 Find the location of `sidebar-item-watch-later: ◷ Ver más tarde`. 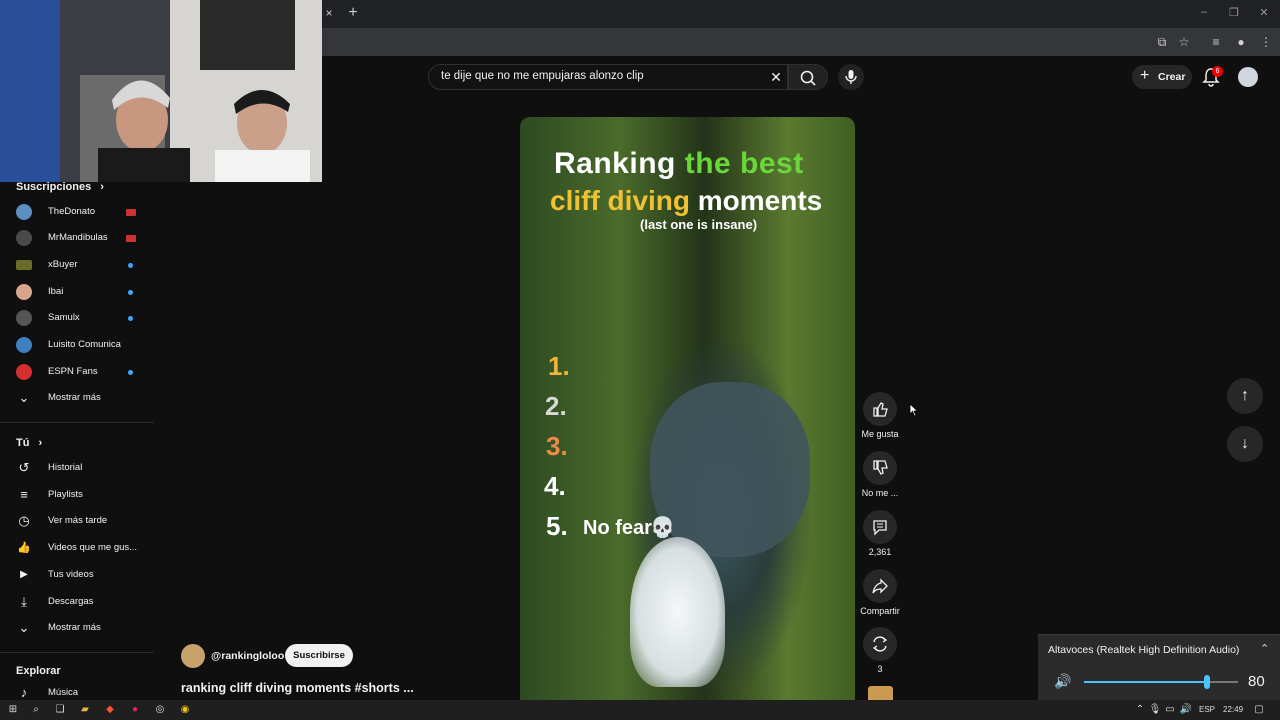

sidebar-item-watch-later: ◷ Ver más tarde is located at coordinates (86, 522).